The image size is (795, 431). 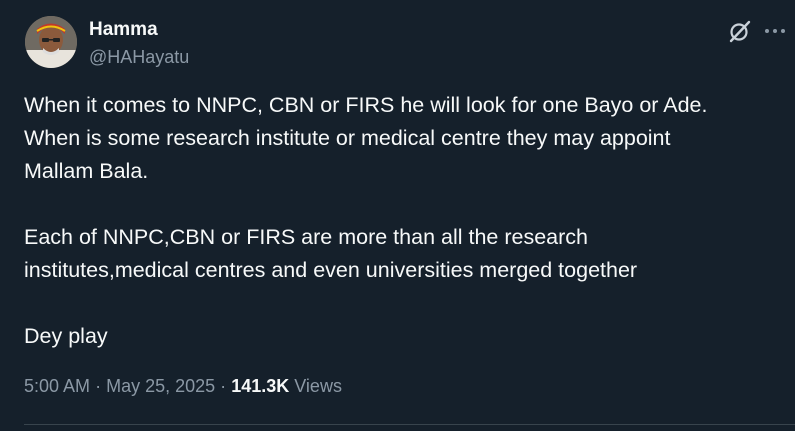 What do you see at coordinates (57, 386) in the screenshot?
I see `tweet-time: 5:00 AM` at bounding box center [57, 386].